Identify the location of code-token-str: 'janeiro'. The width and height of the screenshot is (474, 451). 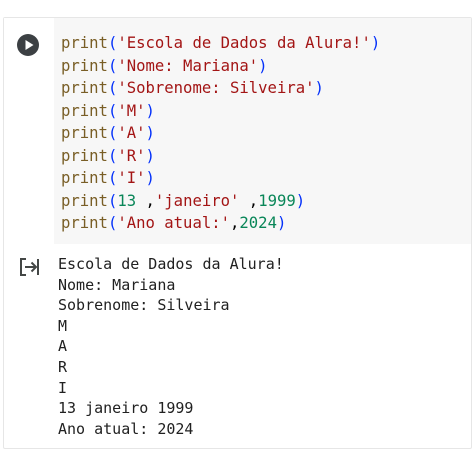
(197, 200).